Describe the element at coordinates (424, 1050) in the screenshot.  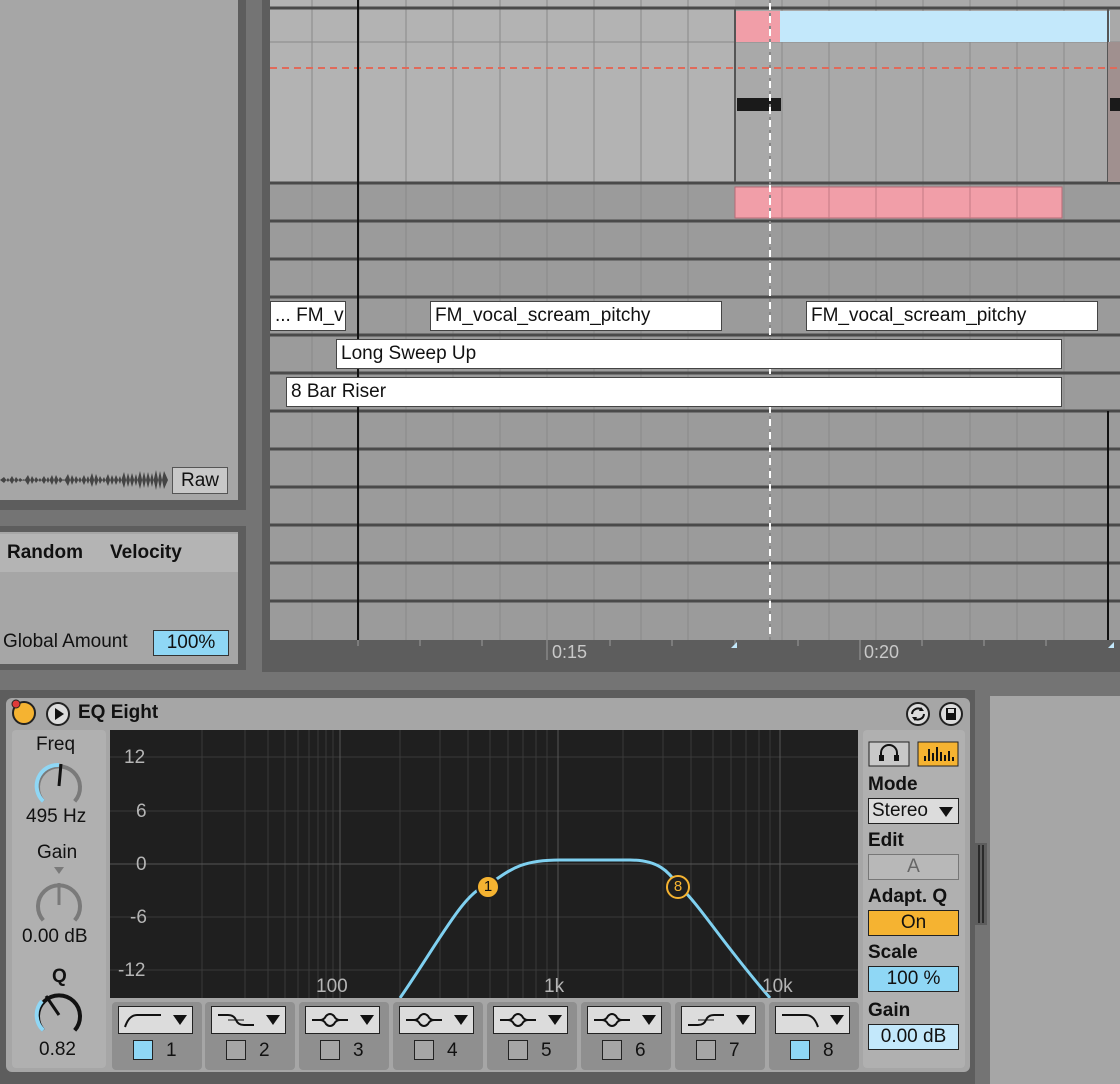
I see `band-4-toggle` at that location.